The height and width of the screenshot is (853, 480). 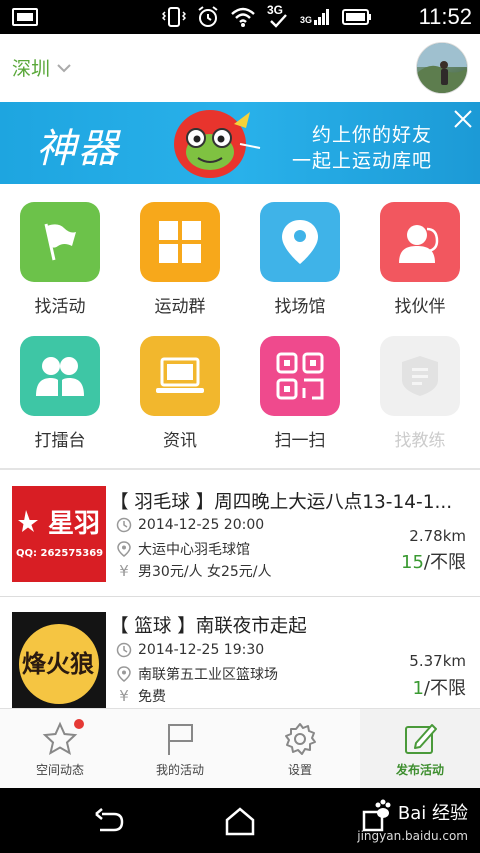 I want to click on tab-space-feed: 空间动态, so click(x=60, y=749).